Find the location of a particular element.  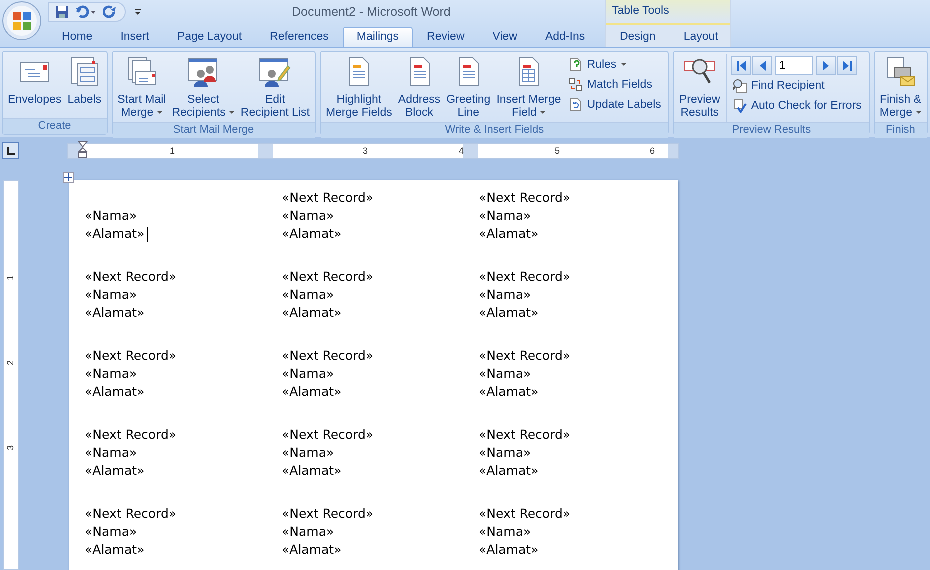

next-record-button is located at coordinates (826, 65).